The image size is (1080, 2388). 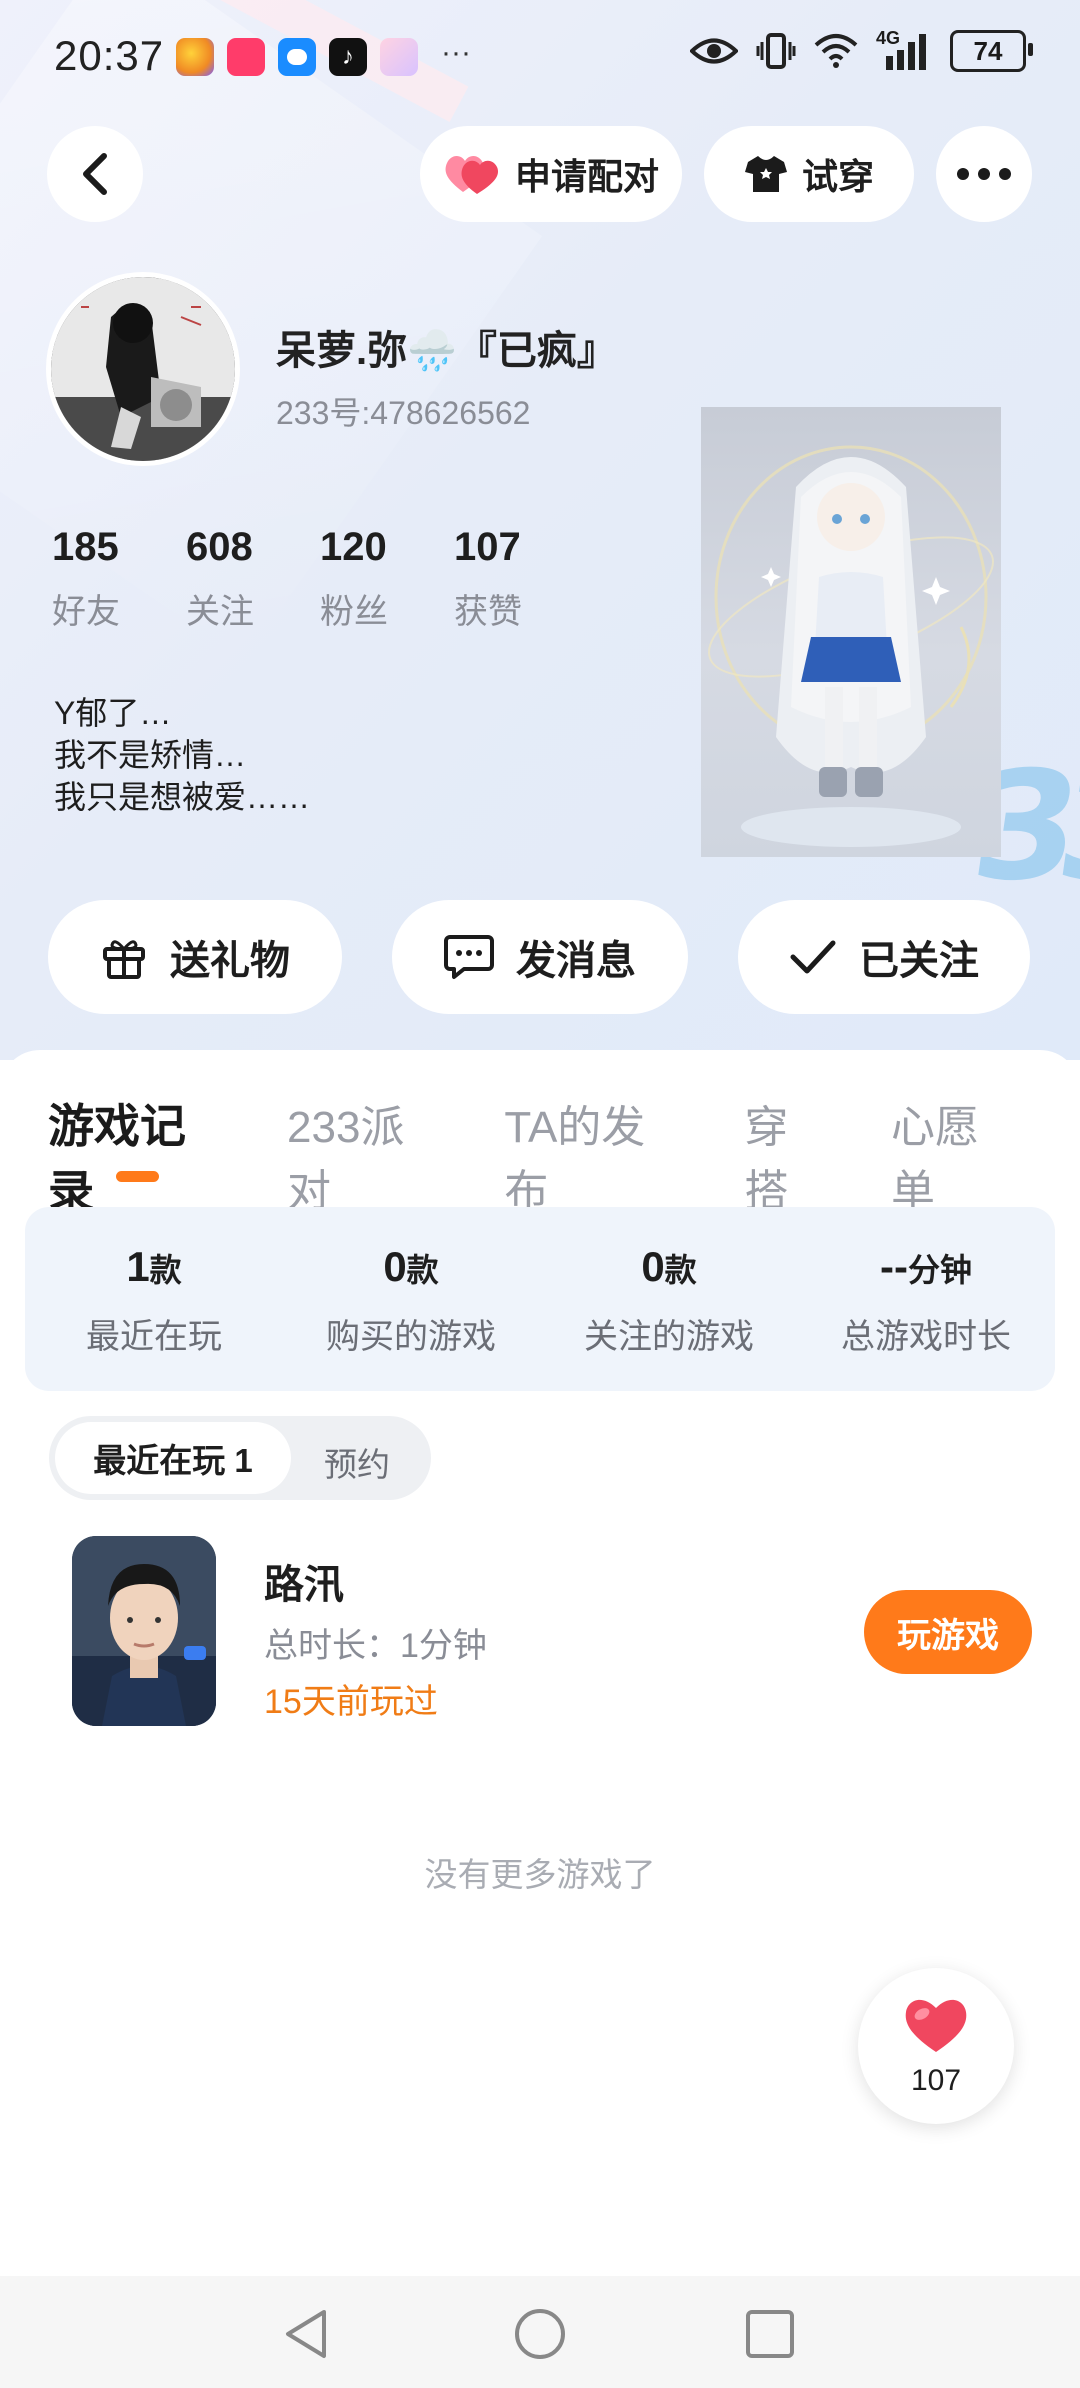 What do you see at coordinates (926, 1337) in the screenshot?
I see `summary-label: 总游戏时长` at bounding box center [926, 1337].